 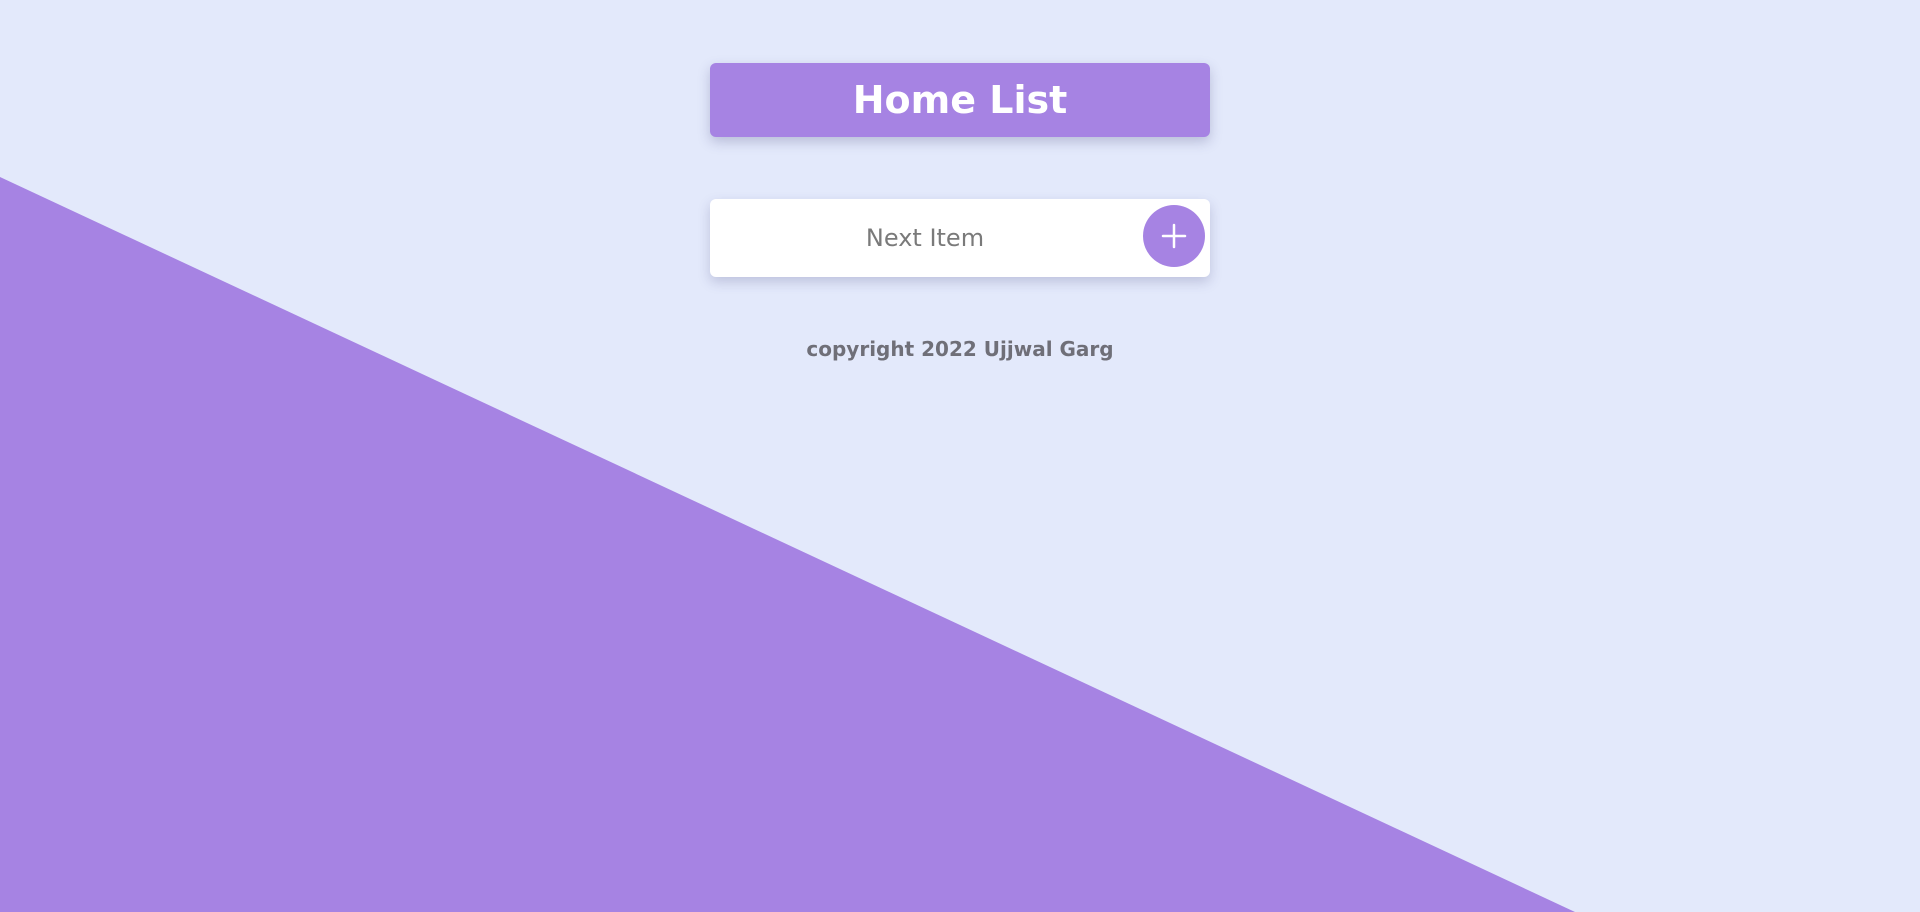 I want to click on heading-banner: Home List, so click(x=960, y=100).